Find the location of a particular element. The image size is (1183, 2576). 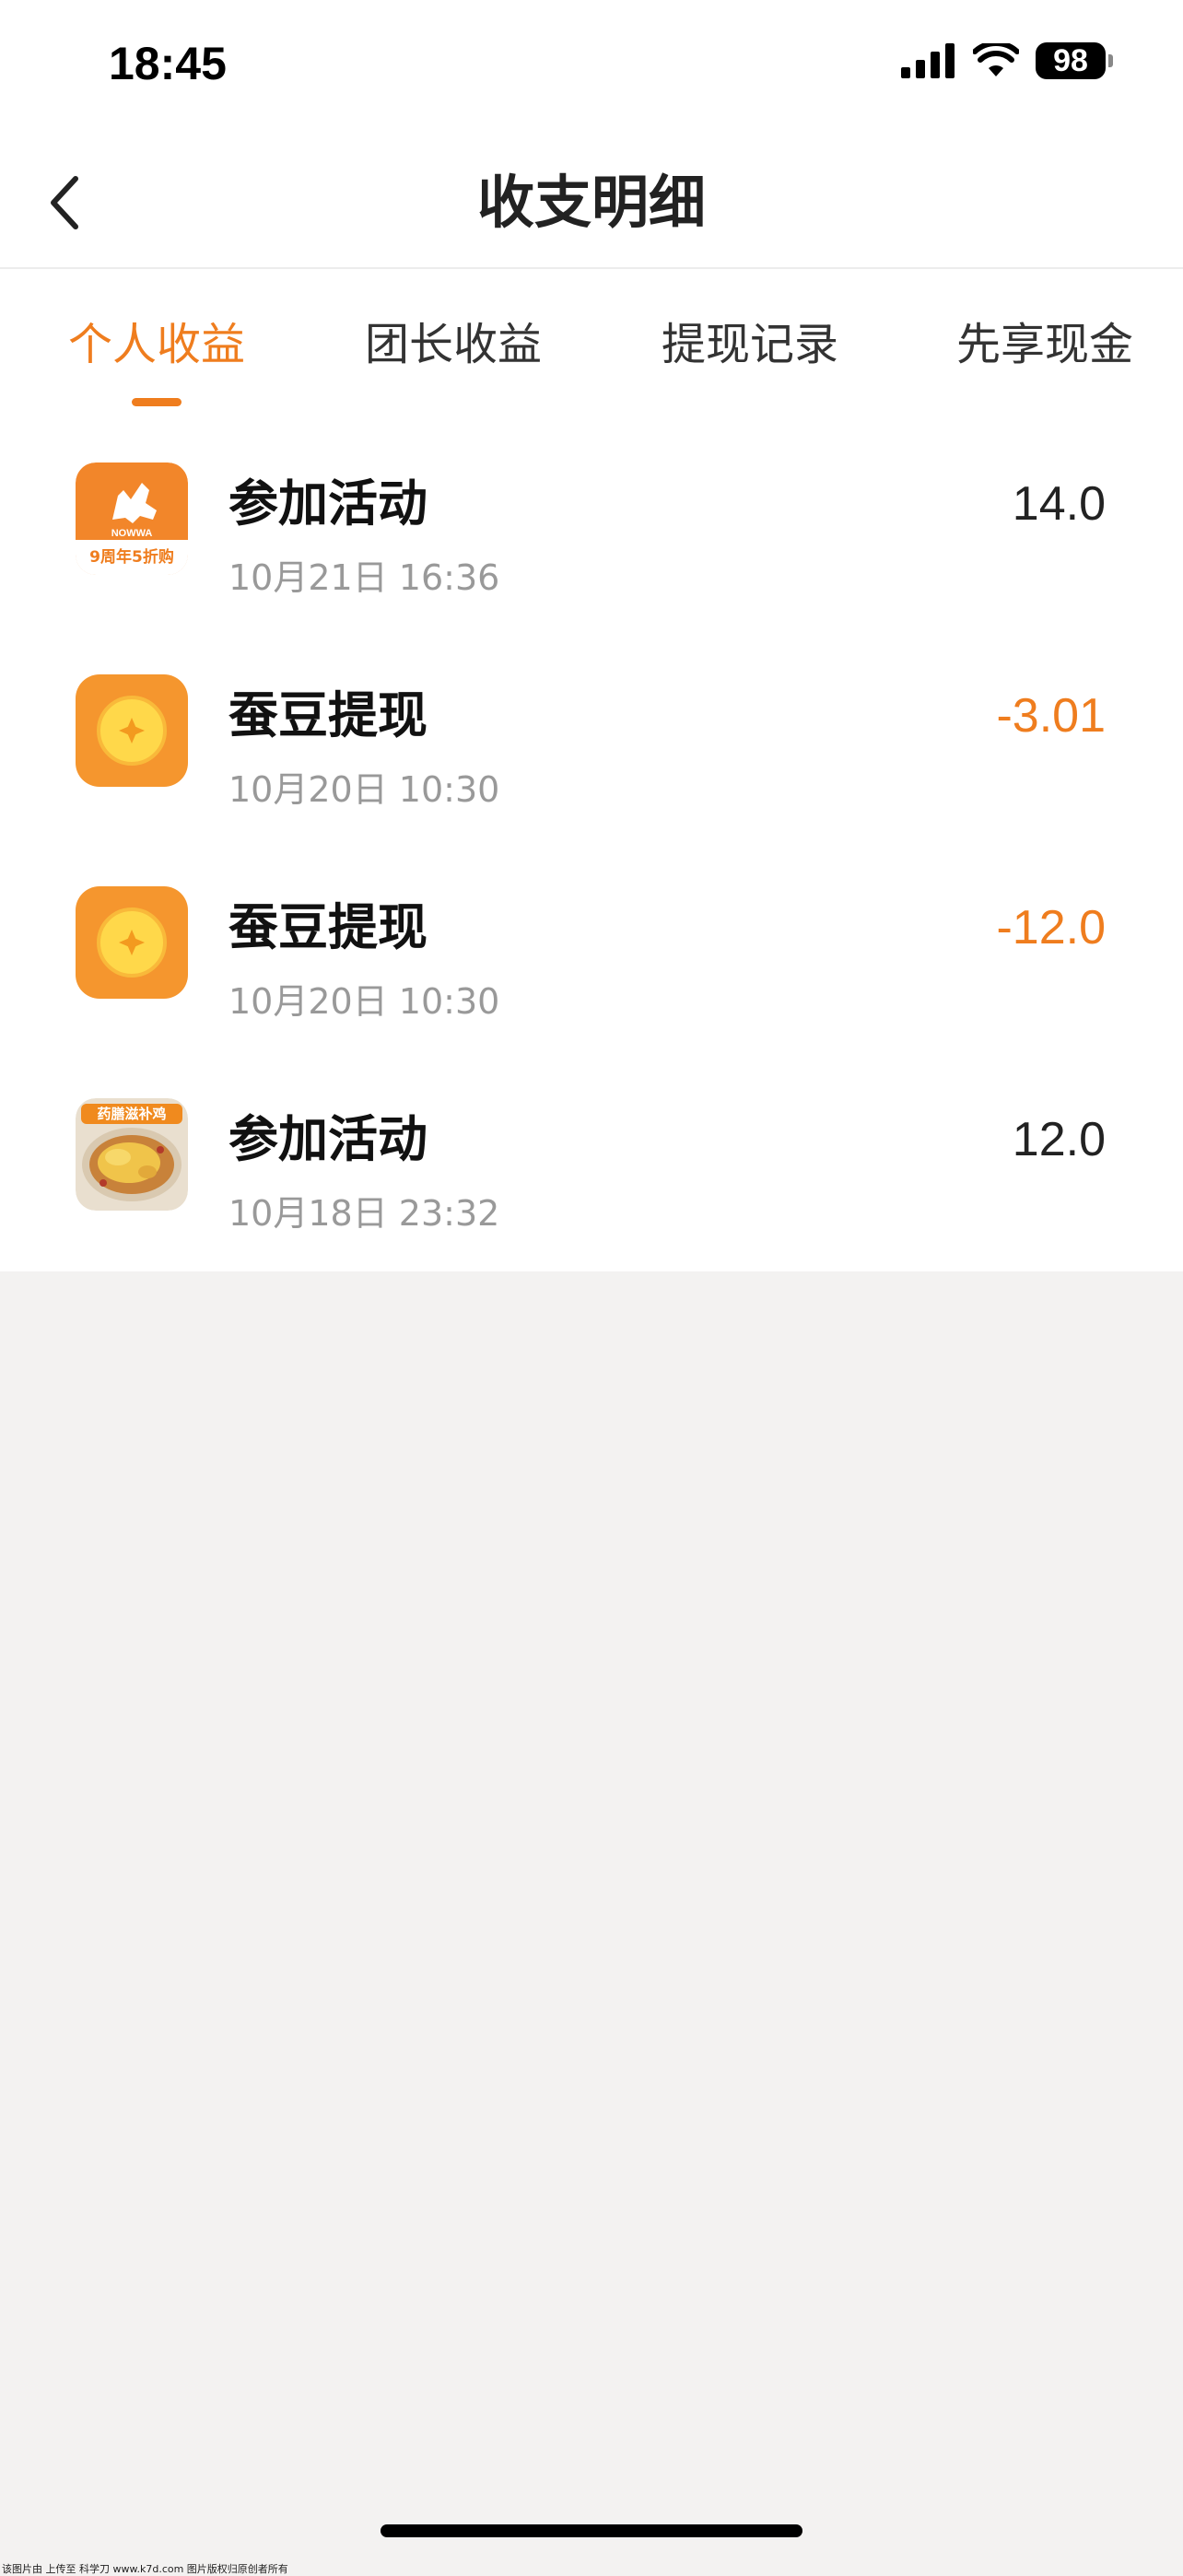

record-amount: 14.0 is located at coordinates (1059, 504).